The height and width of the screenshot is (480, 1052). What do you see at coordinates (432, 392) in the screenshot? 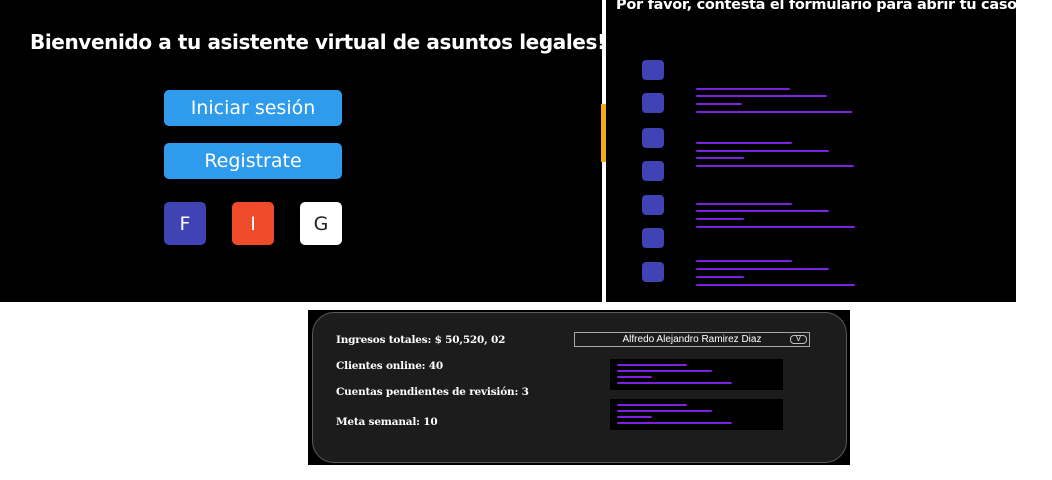
I see `pending-accounts-stat: Cuentas pendientes de revisión: 3` at bounding box center [432, 392].